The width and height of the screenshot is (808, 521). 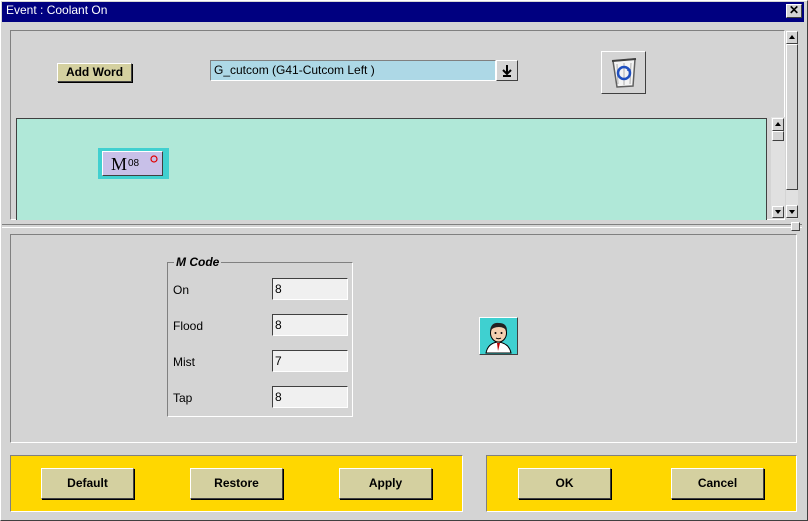 I want to click on mcode-group-title: M Code, so click(x=198, y=262).